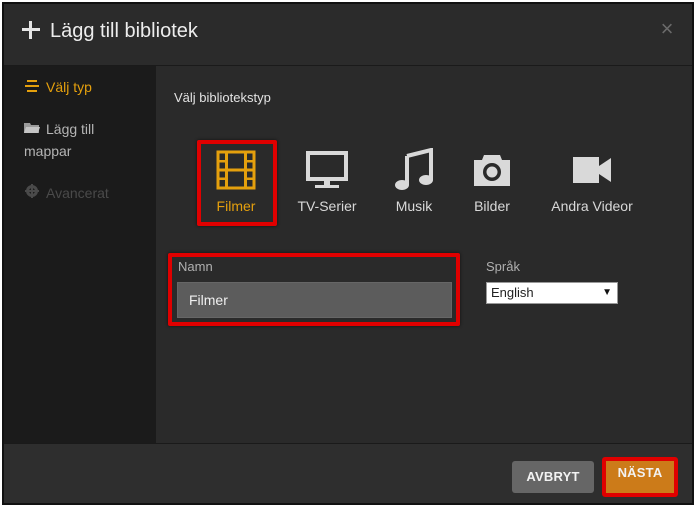 This screenshot has height=507, width=696. I want to click on dialog-header: Lägg till bibliotek ×, so click(348, 35).